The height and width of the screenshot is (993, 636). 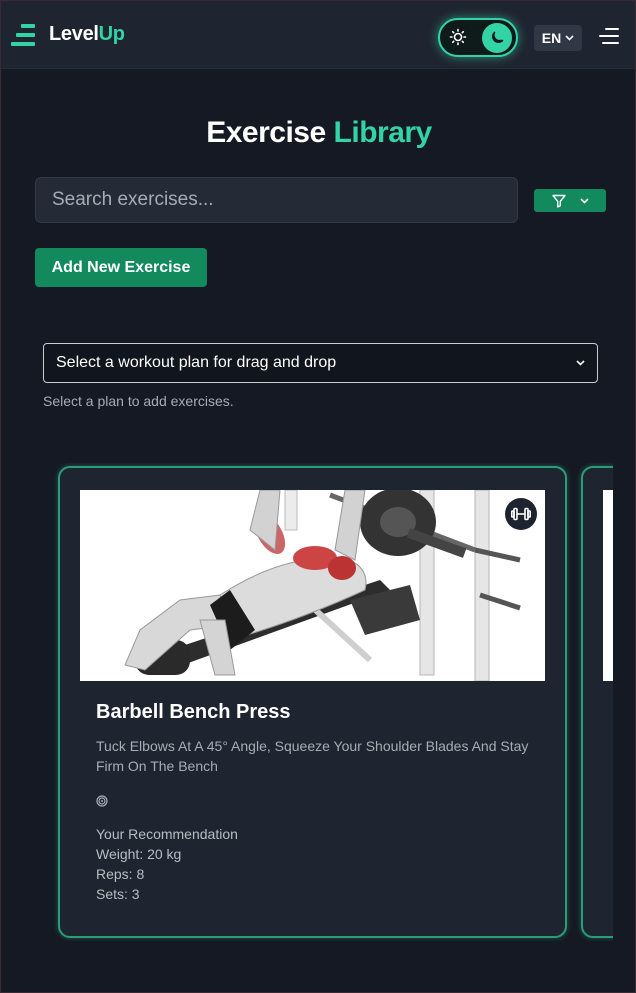 I want to click on recommendation-reps: Reps: 8, so click(x=120, y=874).